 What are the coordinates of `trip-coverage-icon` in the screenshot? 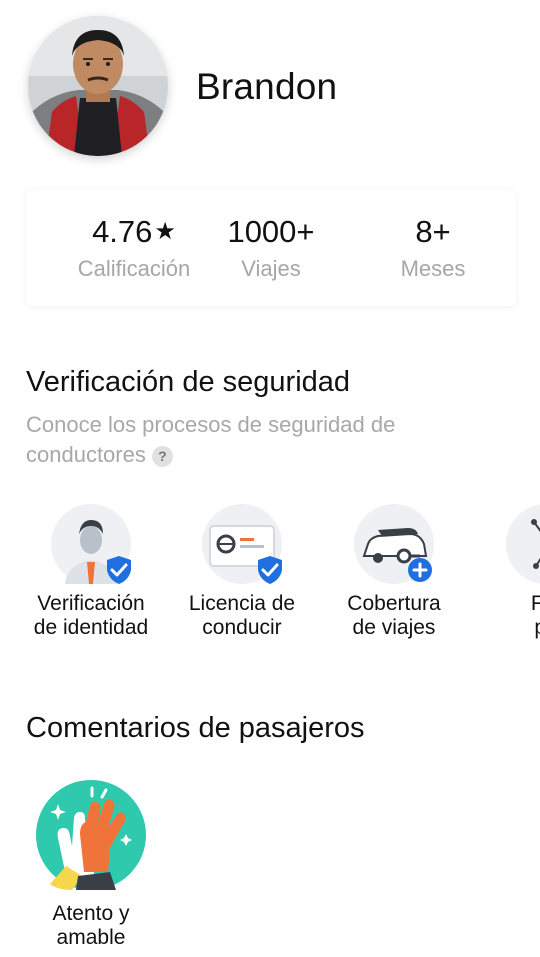 It's located at (394, 544).